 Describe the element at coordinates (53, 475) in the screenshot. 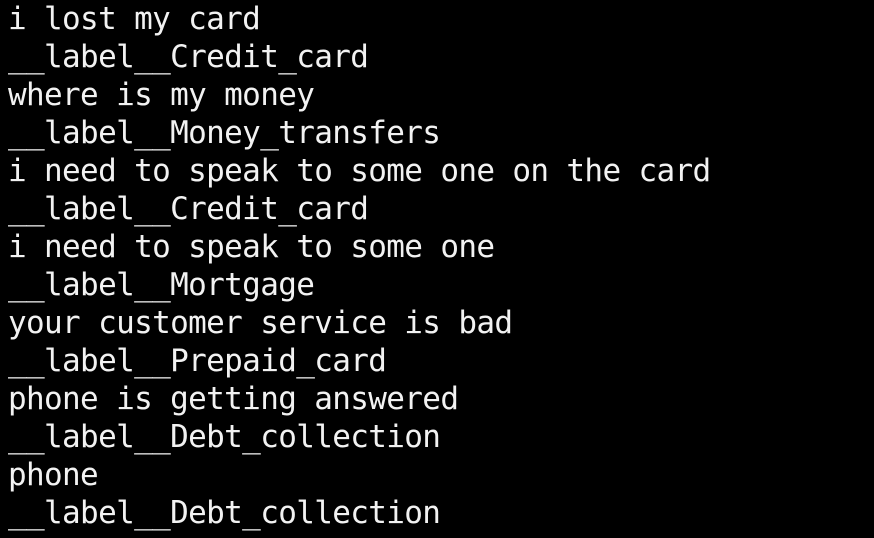

I see `output-text-line: phone` at that location.